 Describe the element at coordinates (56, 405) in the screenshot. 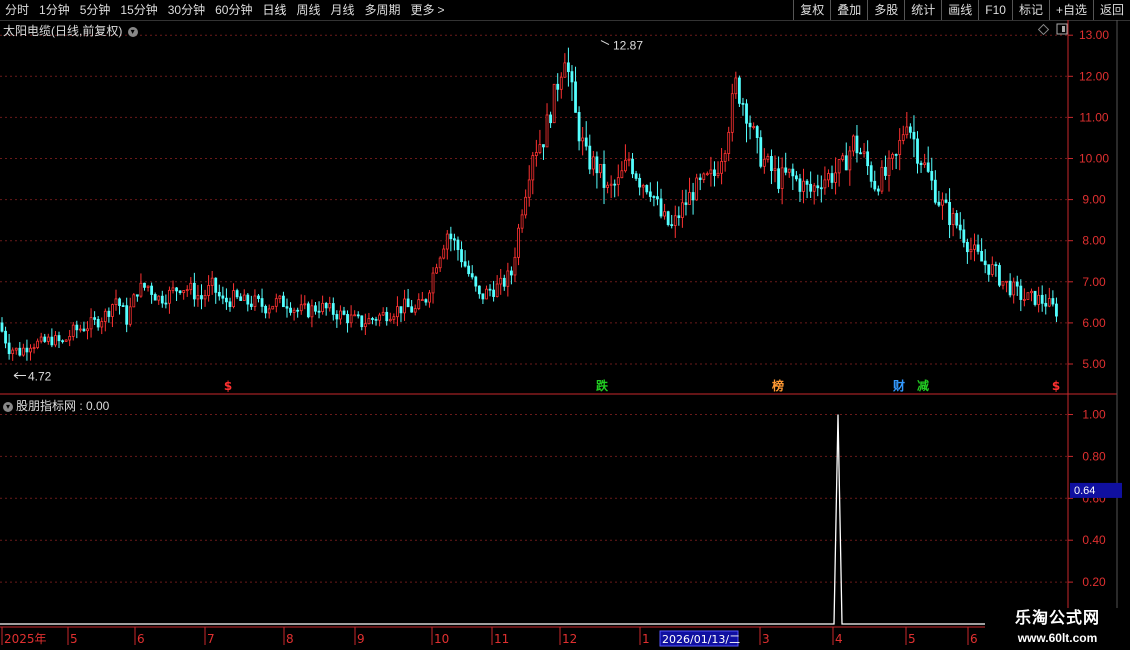

I see `indicator-title: ▾ 股朋指标网 : 0.00` at that location.